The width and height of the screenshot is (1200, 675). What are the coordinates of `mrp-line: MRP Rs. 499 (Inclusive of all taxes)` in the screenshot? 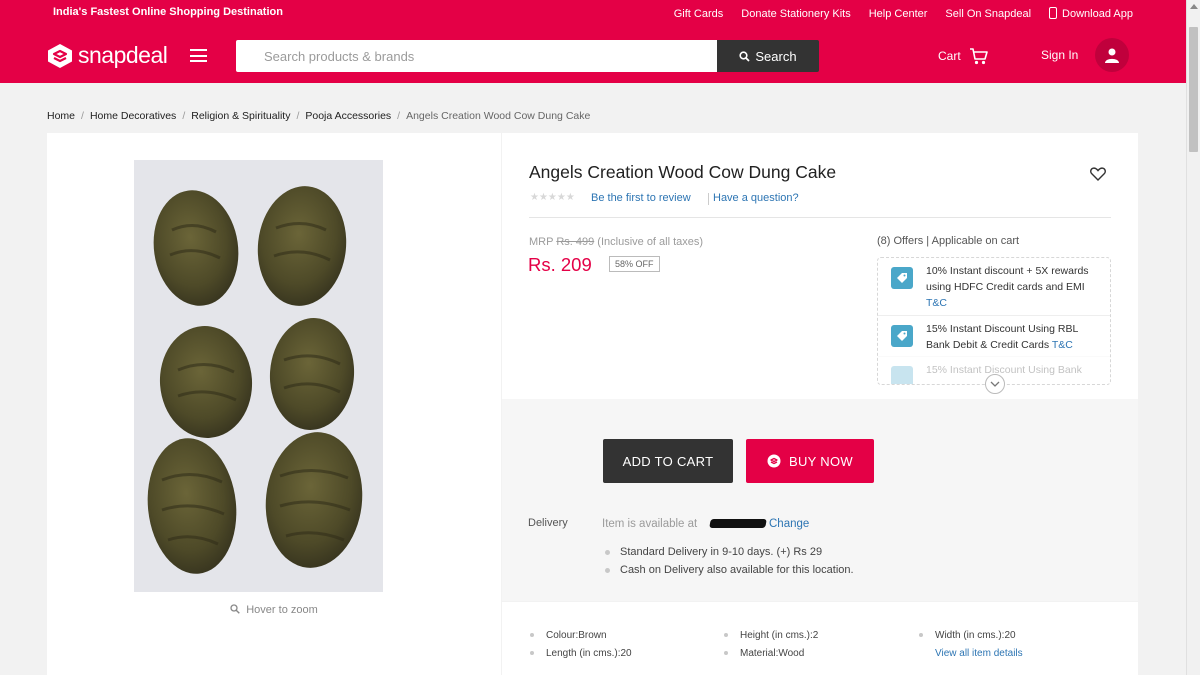 It's located at (616, 242).